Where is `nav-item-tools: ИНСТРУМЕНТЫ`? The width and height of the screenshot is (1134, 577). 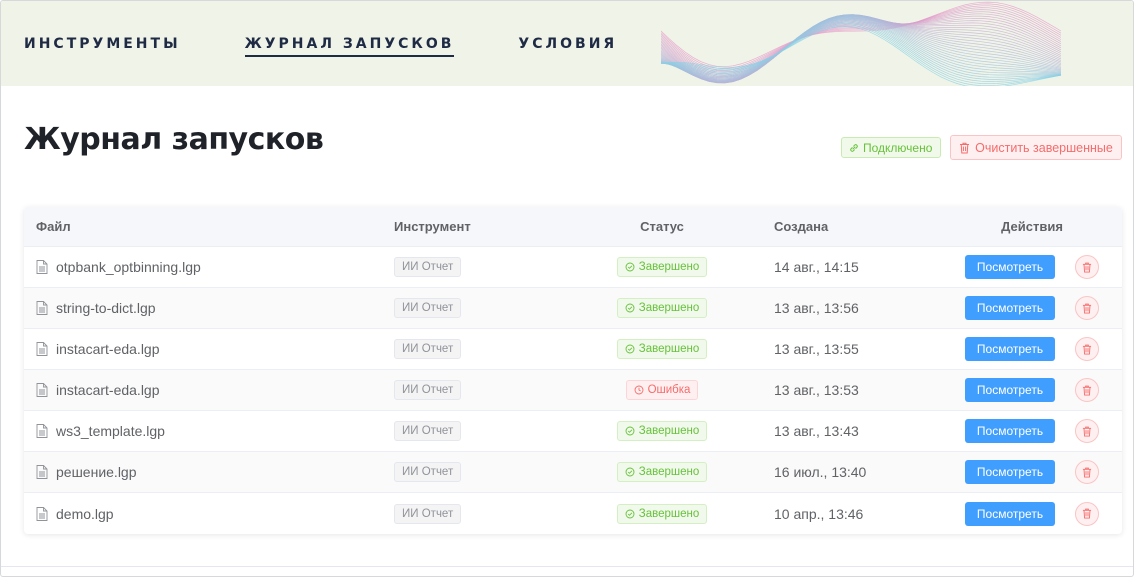 nav-item-tools: ИНСТРУМЕНТЫ is located at coordinates (102, 46).